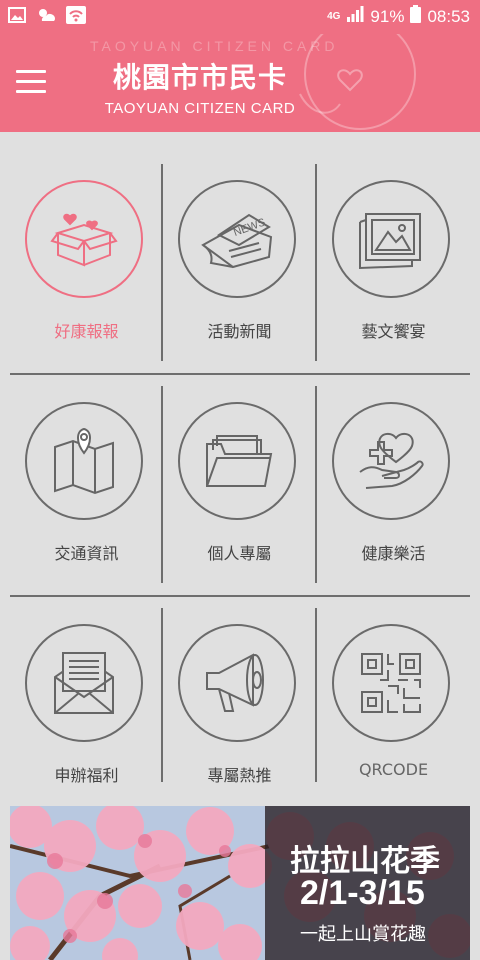 This screenshot has height=960, width=480. What do you see at coordinates (393, 553) in the screenshot?
I see `menu-item-label: 健康樂活` at bounding box center [393, 553].